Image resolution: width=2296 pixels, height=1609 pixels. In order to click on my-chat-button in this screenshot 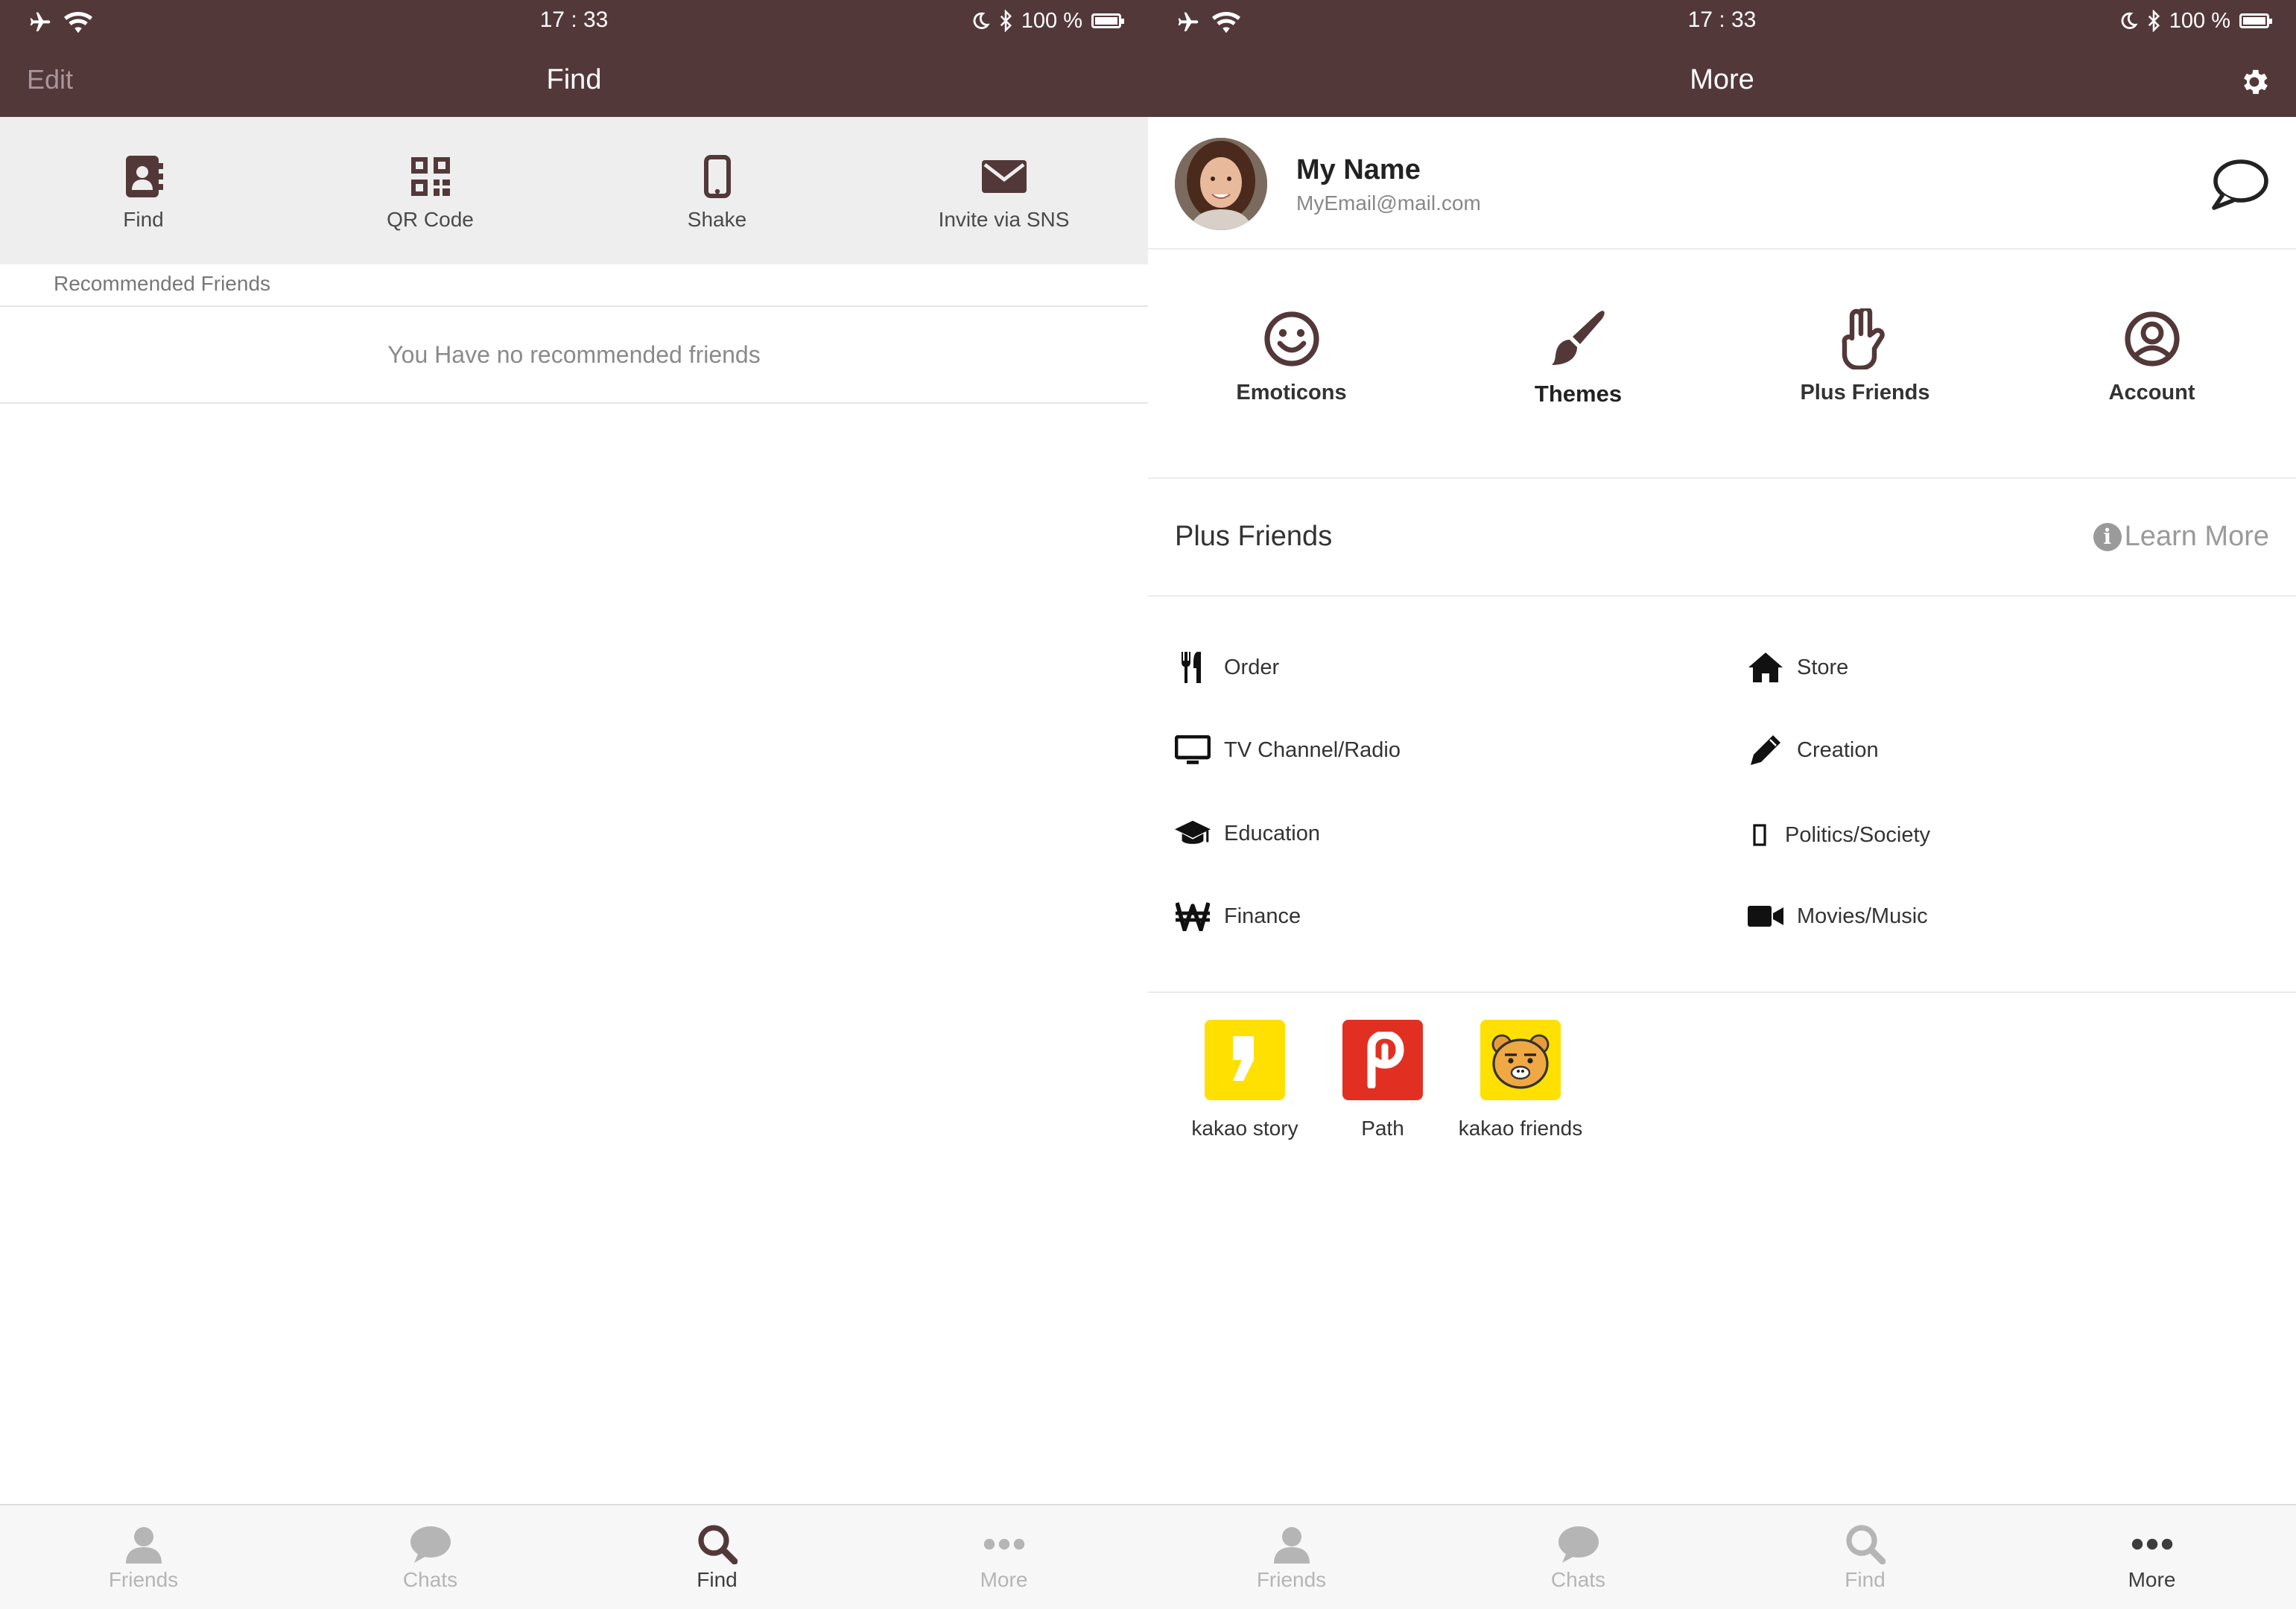, I will do `click(2239, 185)`.